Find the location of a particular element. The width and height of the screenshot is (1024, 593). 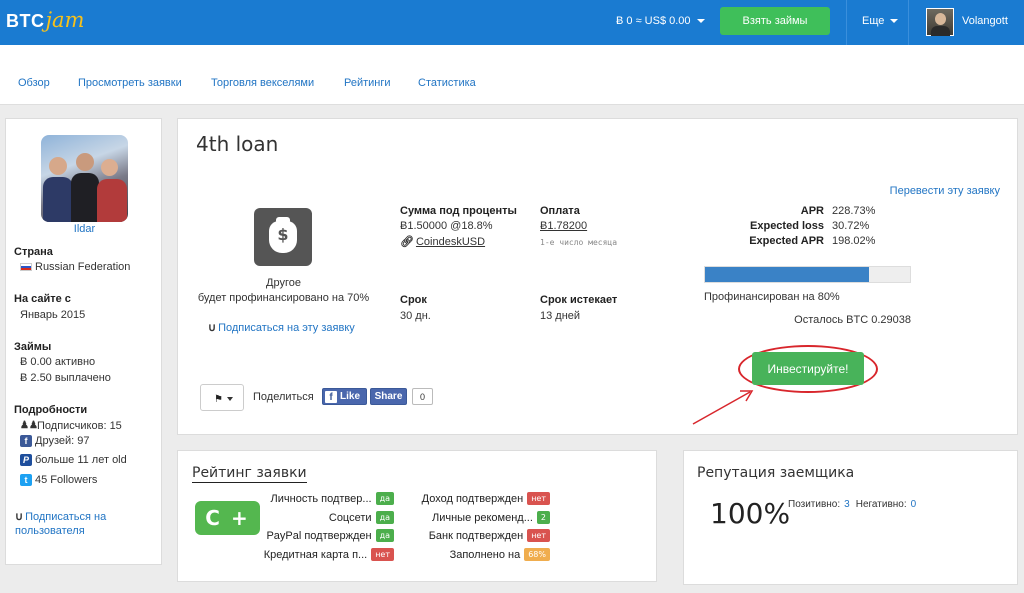

rating-item: Банк подтвержден нет is located at coordinates (489, 535).